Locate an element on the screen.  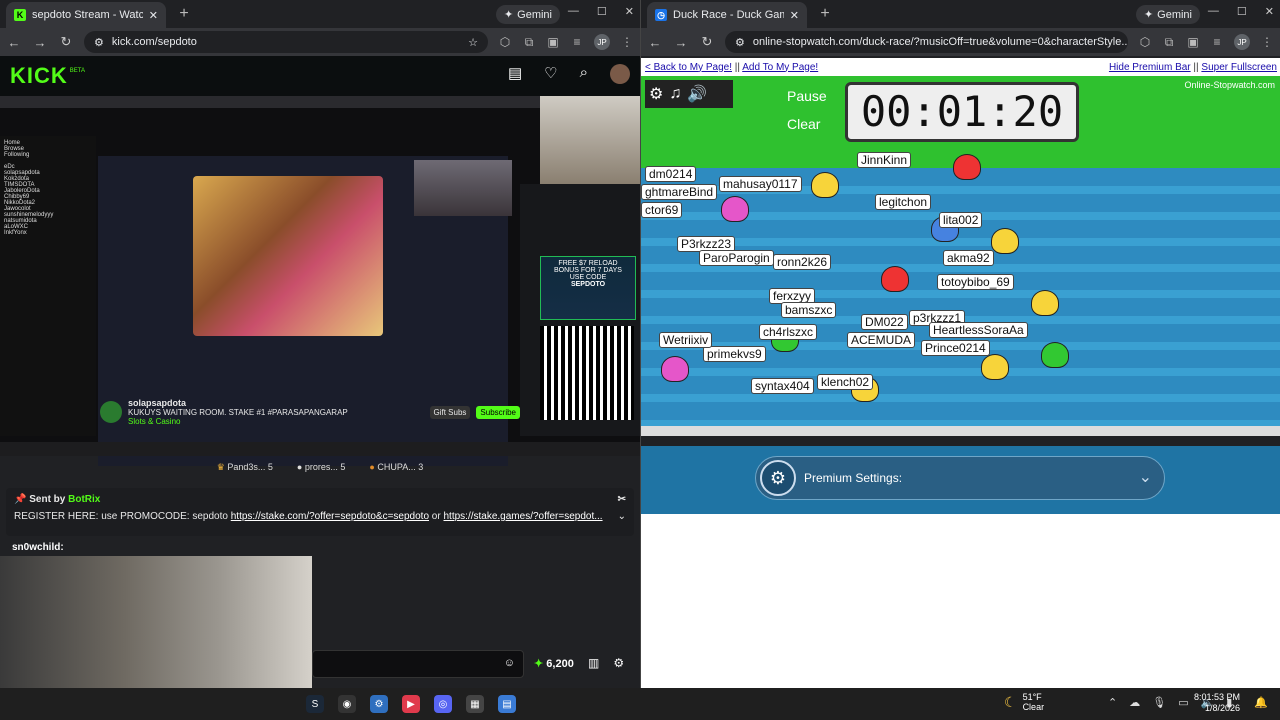
chevron-up-icon: ⌃ is located at coordinates (1112, 702).